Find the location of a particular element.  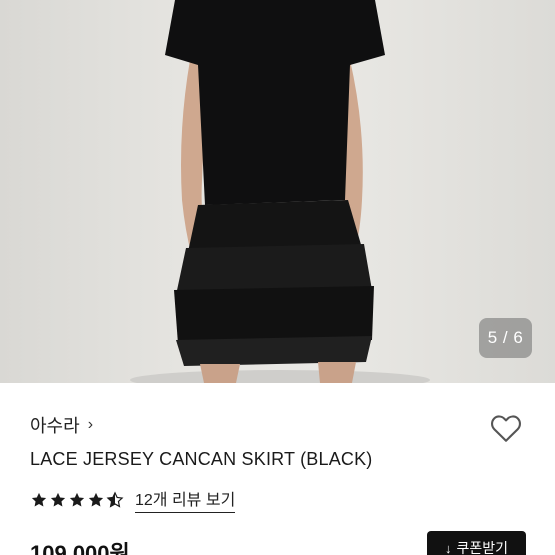

image-counter-badge: 5 / 6 is located at coordinates (505, 338).